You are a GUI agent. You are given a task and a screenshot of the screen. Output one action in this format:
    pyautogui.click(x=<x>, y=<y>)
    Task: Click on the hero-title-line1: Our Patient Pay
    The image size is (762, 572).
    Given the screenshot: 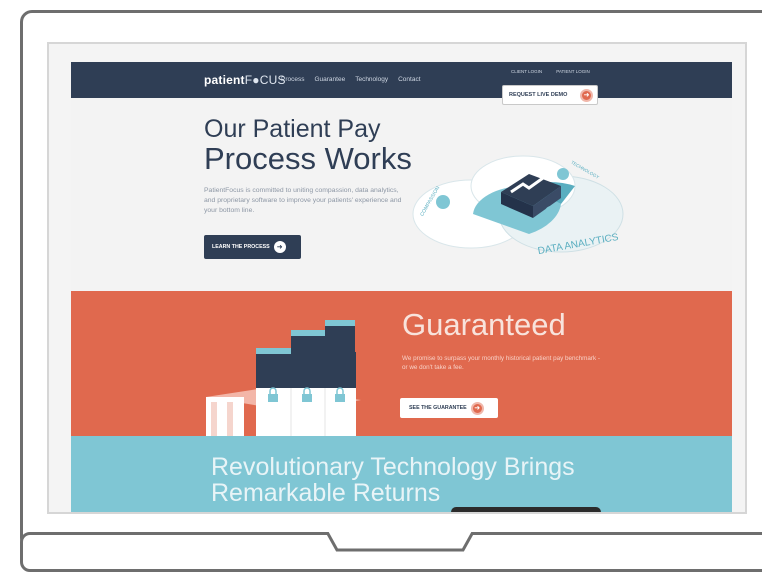 What is the action you would take?
    pyautogui.click(x=292, y=129)
    